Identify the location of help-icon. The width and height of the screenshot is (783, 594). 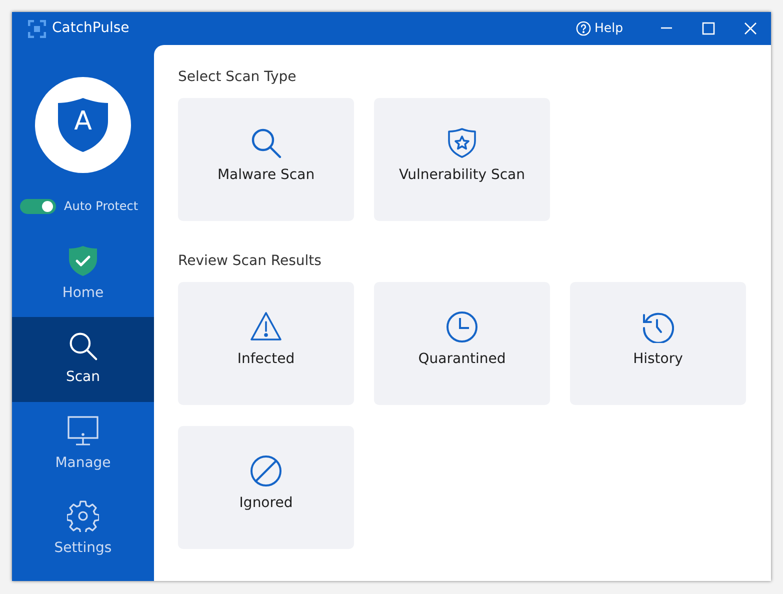
(583, 28).